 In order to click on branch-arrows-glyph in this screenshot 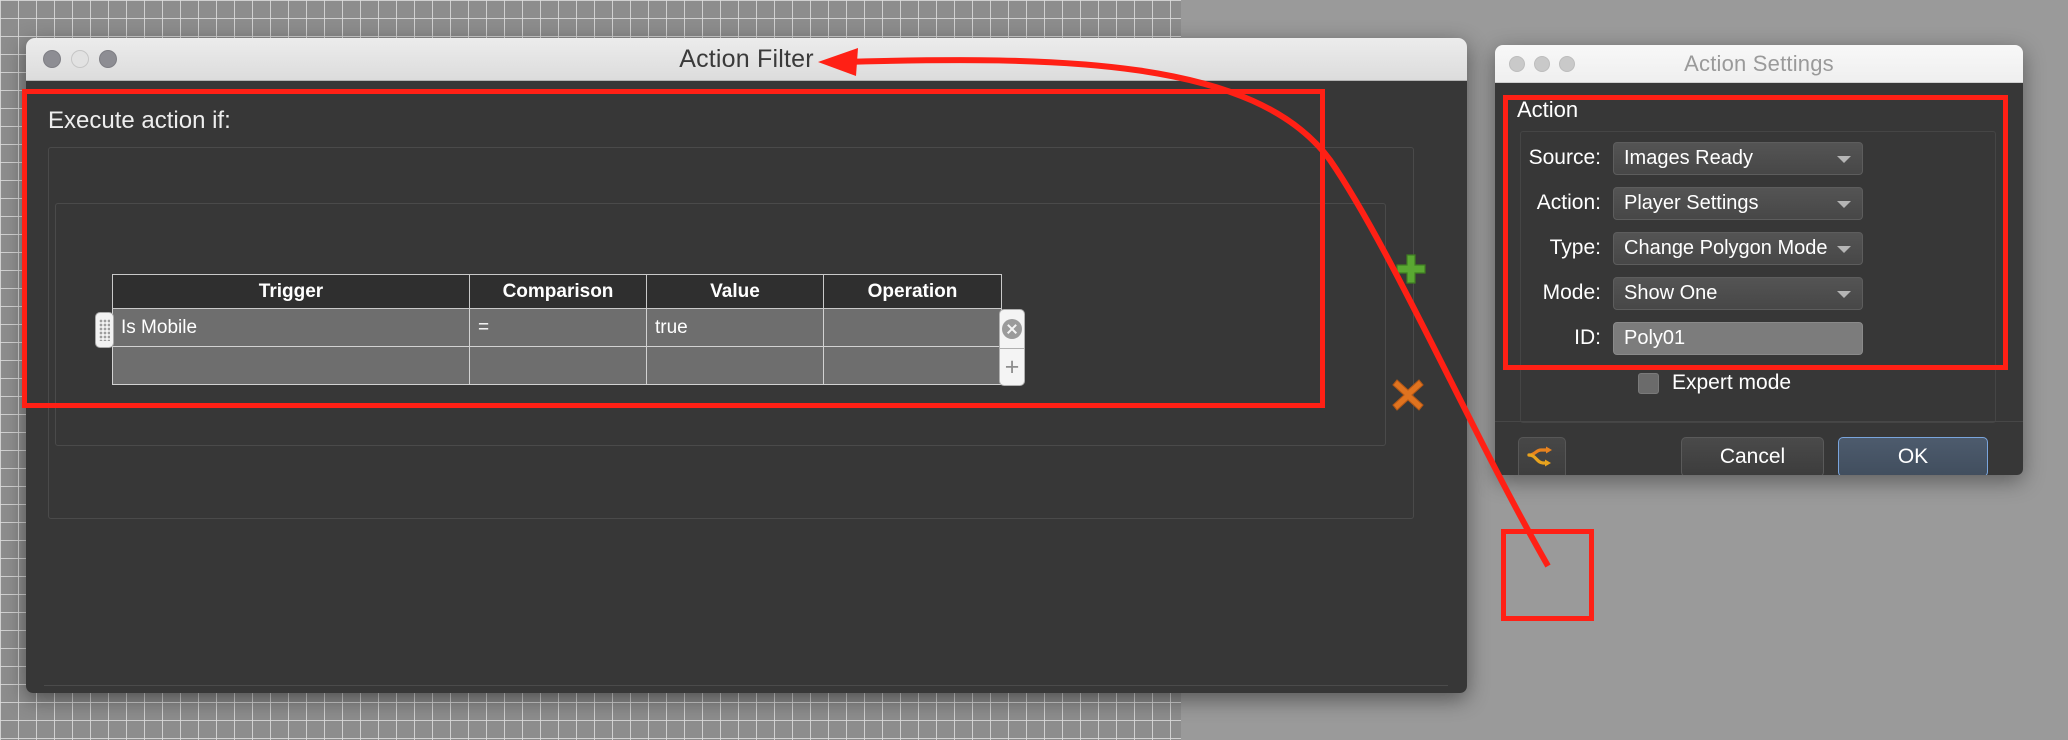, I will do `click(1539, 456)`.